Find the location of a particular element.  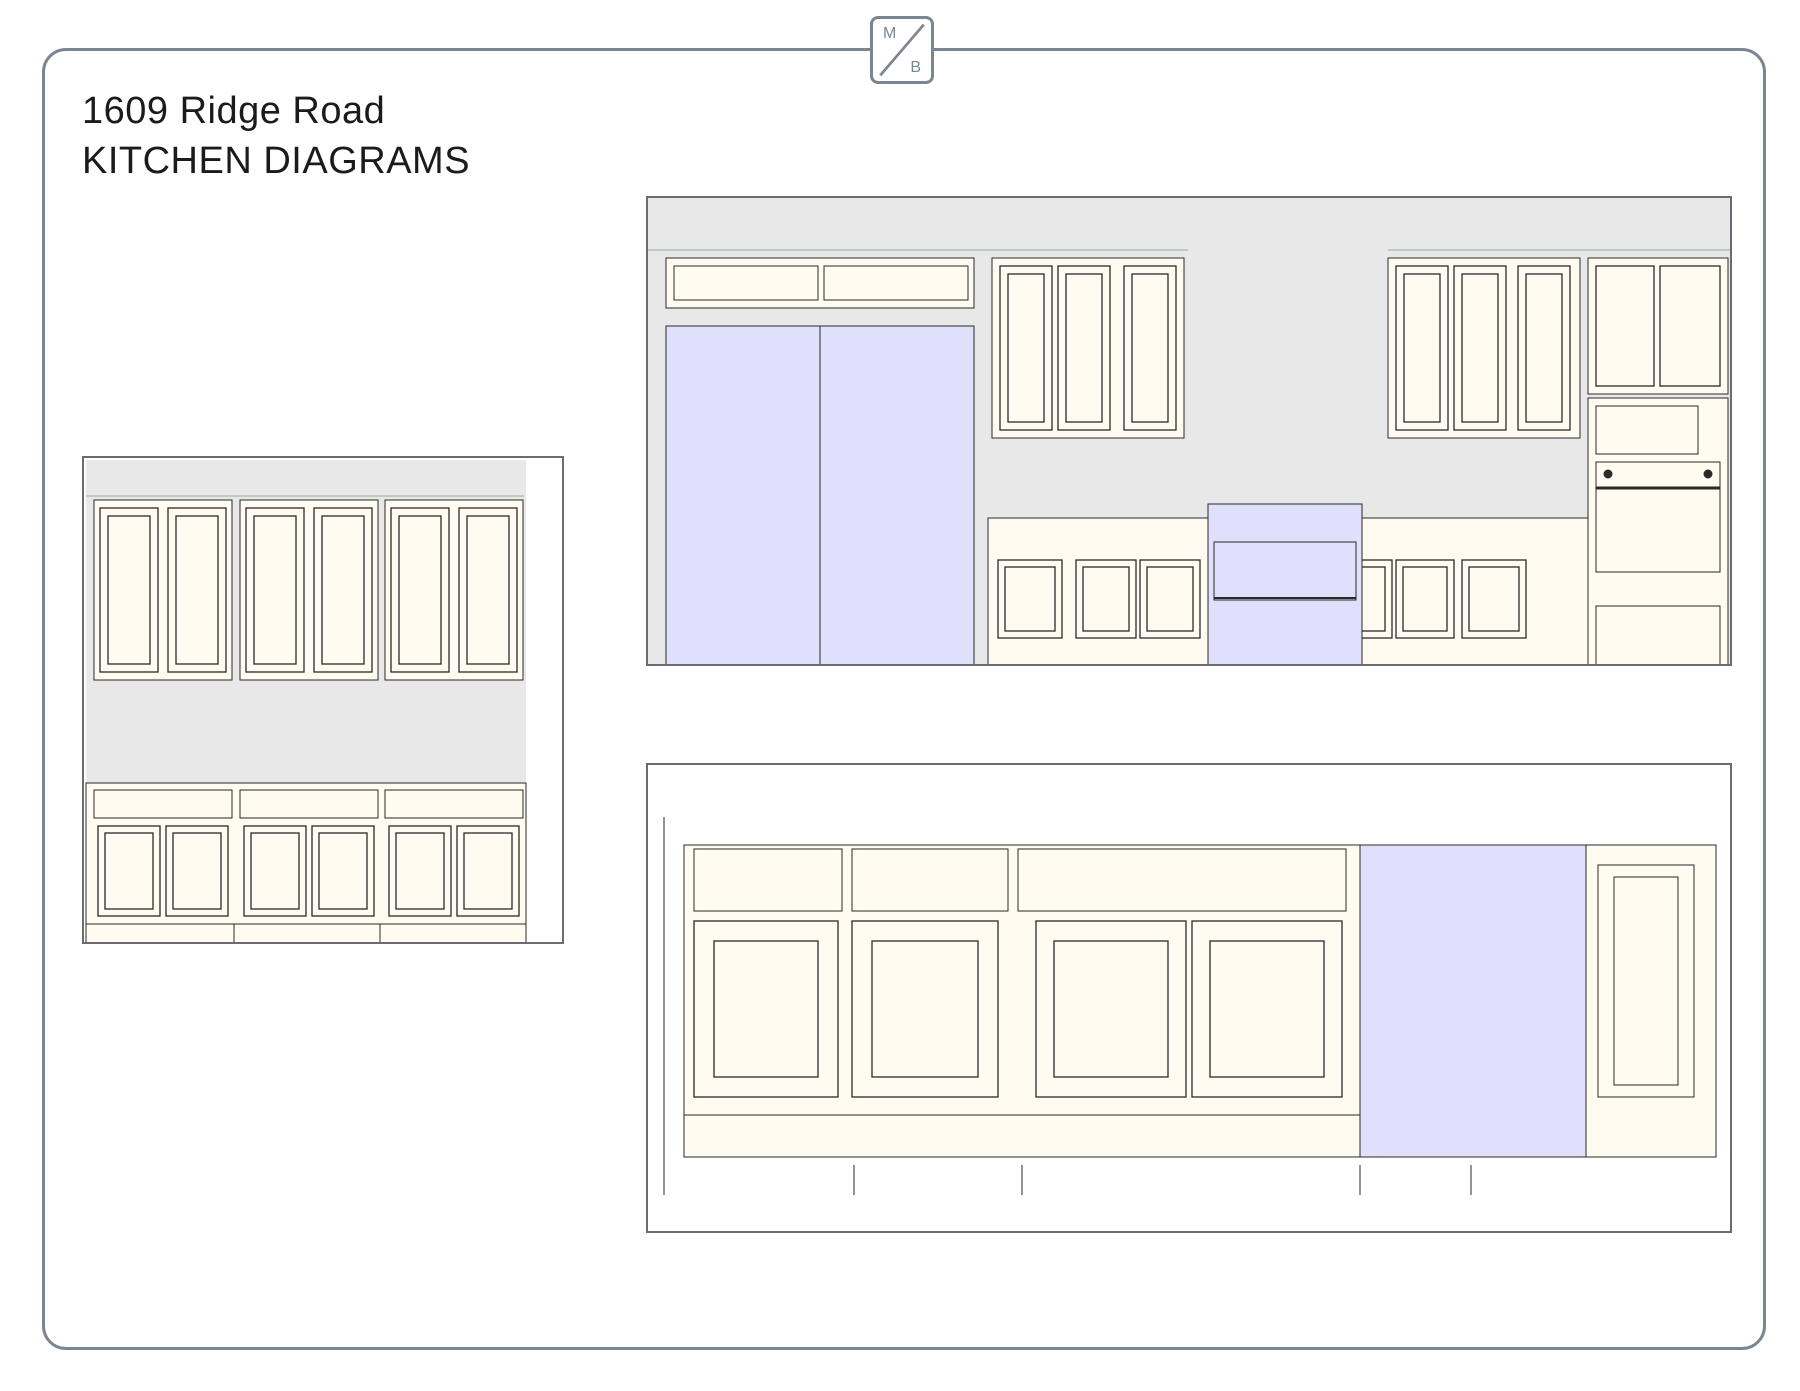

page-title: 1609 Ridge Road KITCHEN DIAGRAMS is located at coordinates (276, 136).